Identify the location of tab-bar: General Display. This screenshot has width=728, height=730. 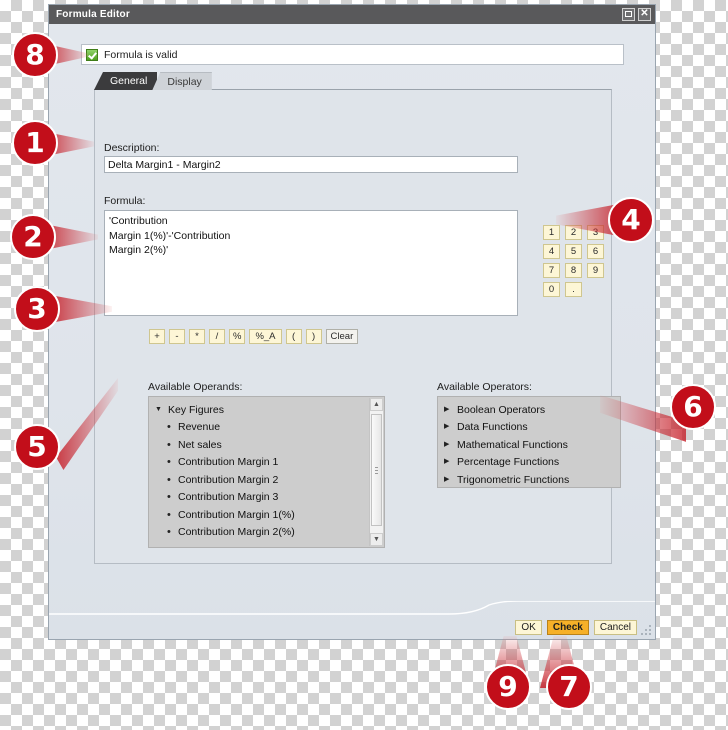
(153, 81).